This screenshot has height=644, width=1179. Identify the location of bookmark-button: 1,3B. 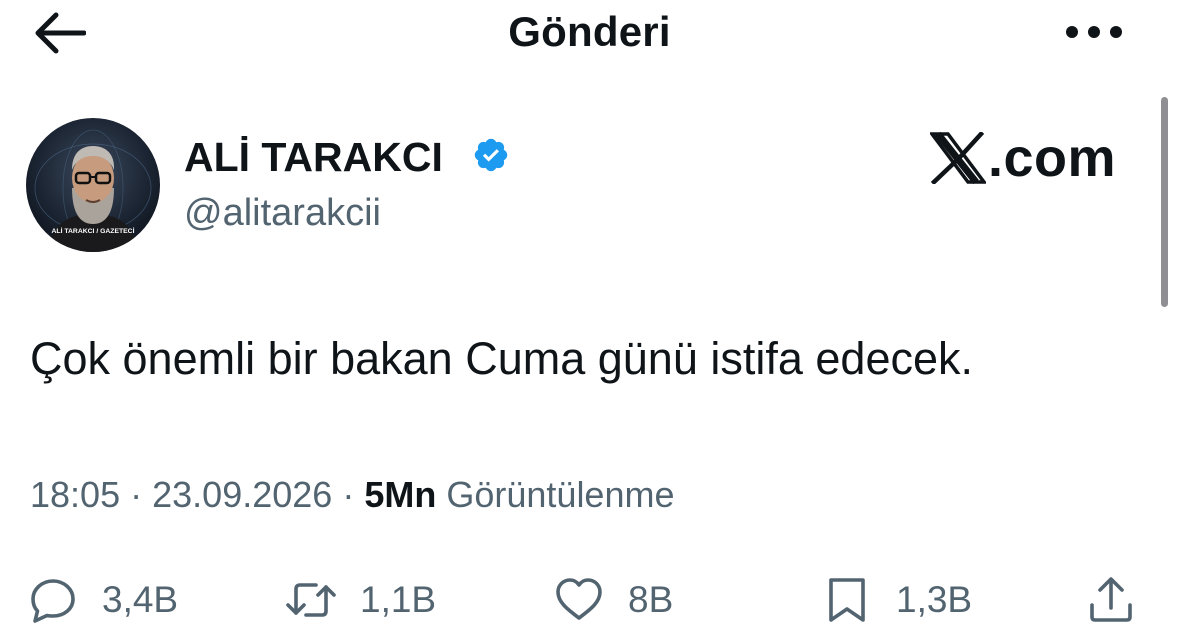
(897, 600).